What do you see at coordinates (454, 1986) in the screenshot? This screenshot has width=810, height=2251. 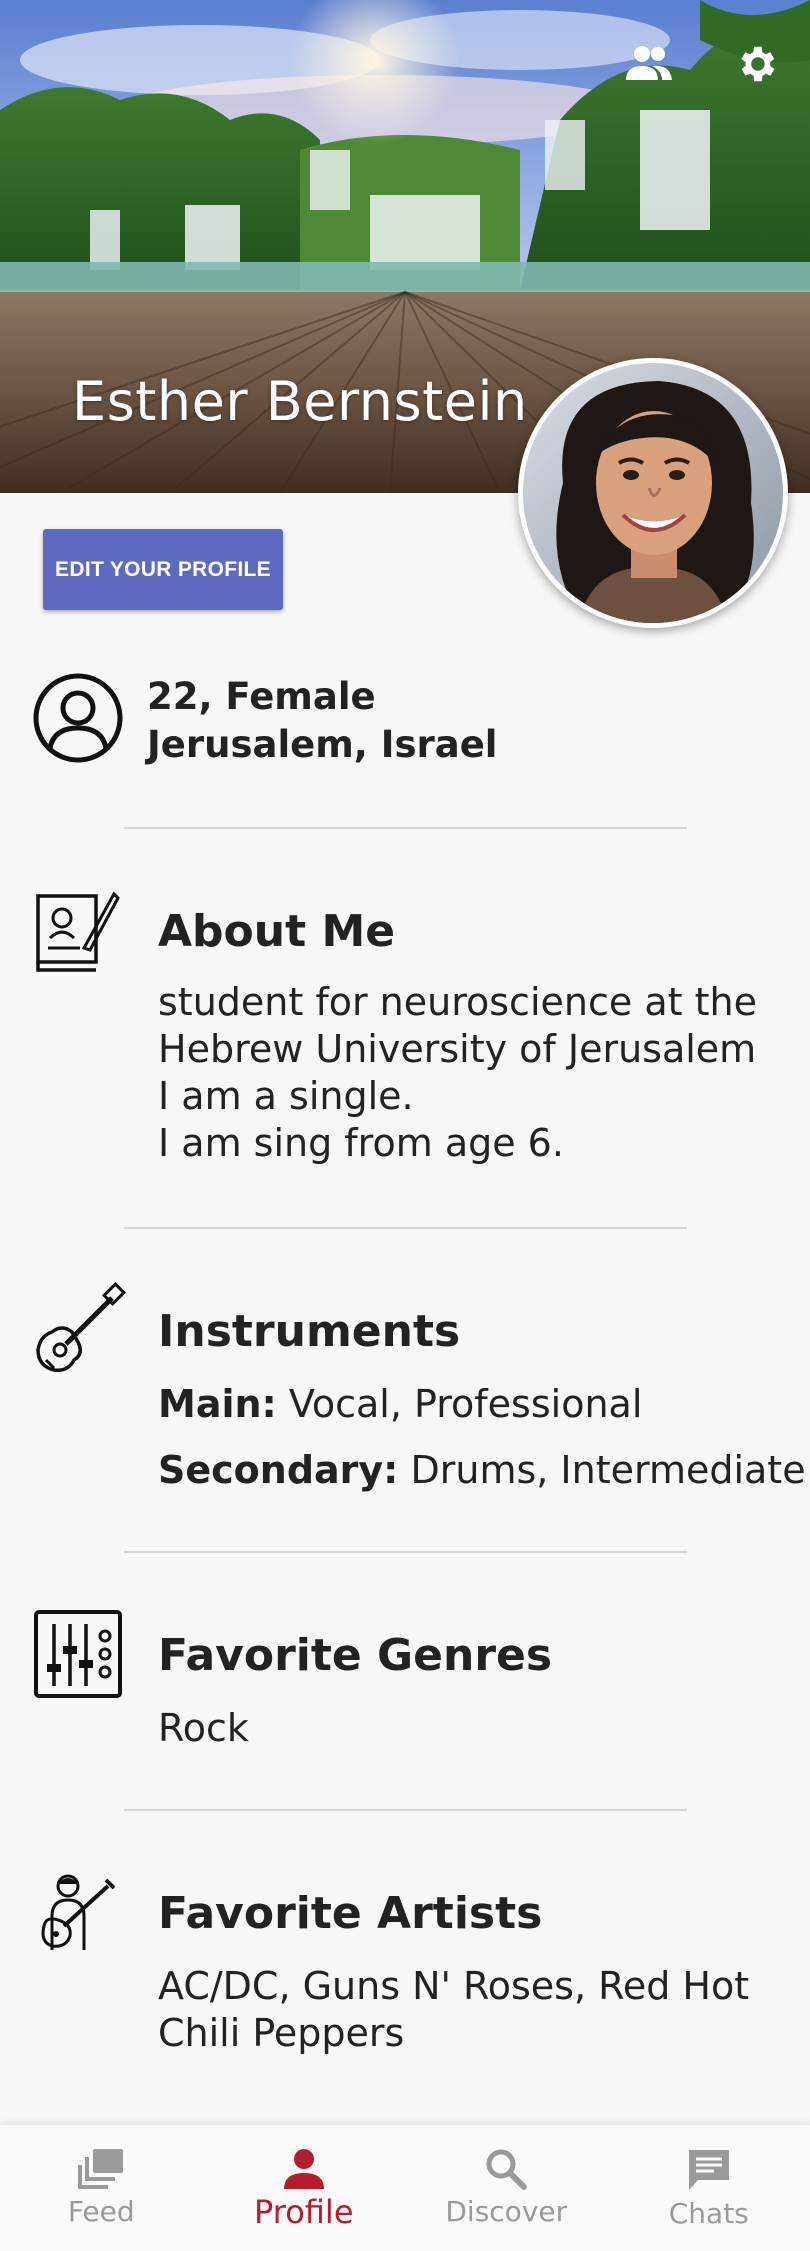 I see `artists-line: AC/DC, Guns N' Roses, Red Hot` at bounding box center [454, 1986].